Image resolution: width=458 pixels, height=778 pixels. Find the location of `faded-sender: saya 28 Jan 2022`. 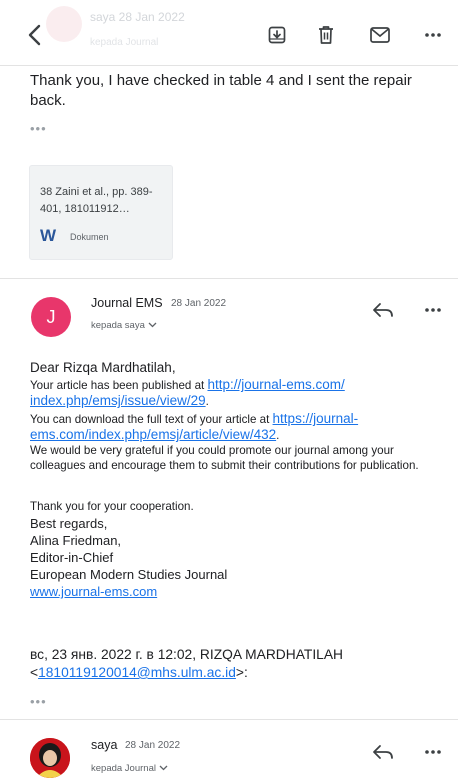

faded-sender: saya 28 Jan 2022 is located at coordinates (137, 17).